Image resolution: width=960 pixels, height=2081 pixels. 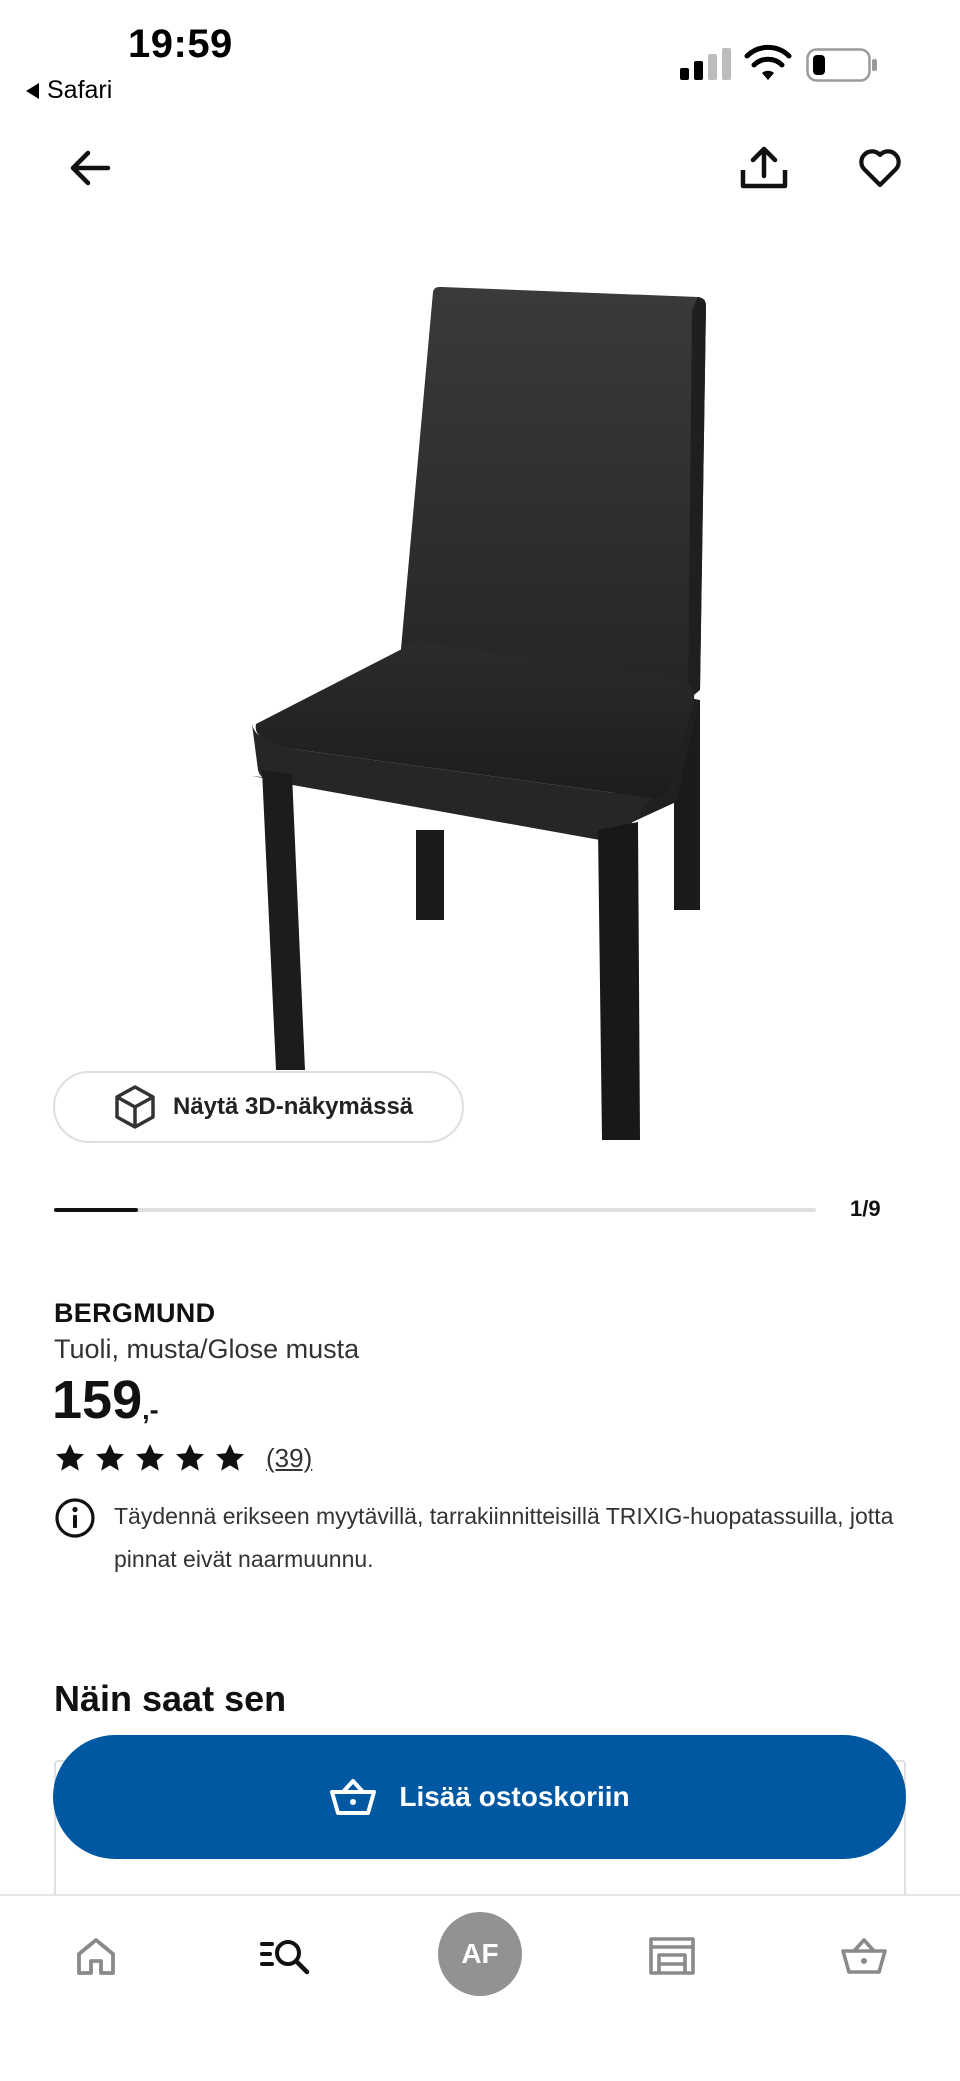 What do you see at coordinates (135, 1107) in the screenshot?
I see `cube-3d-icon` at bounding box center [135, 1107].